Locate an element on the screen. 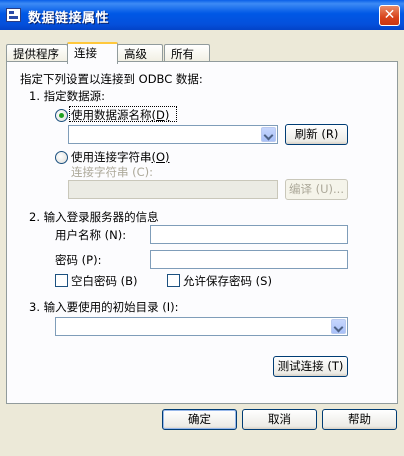 This screenshot has height=456, width=404. connstr-radio is located at coordinates (61, 157).